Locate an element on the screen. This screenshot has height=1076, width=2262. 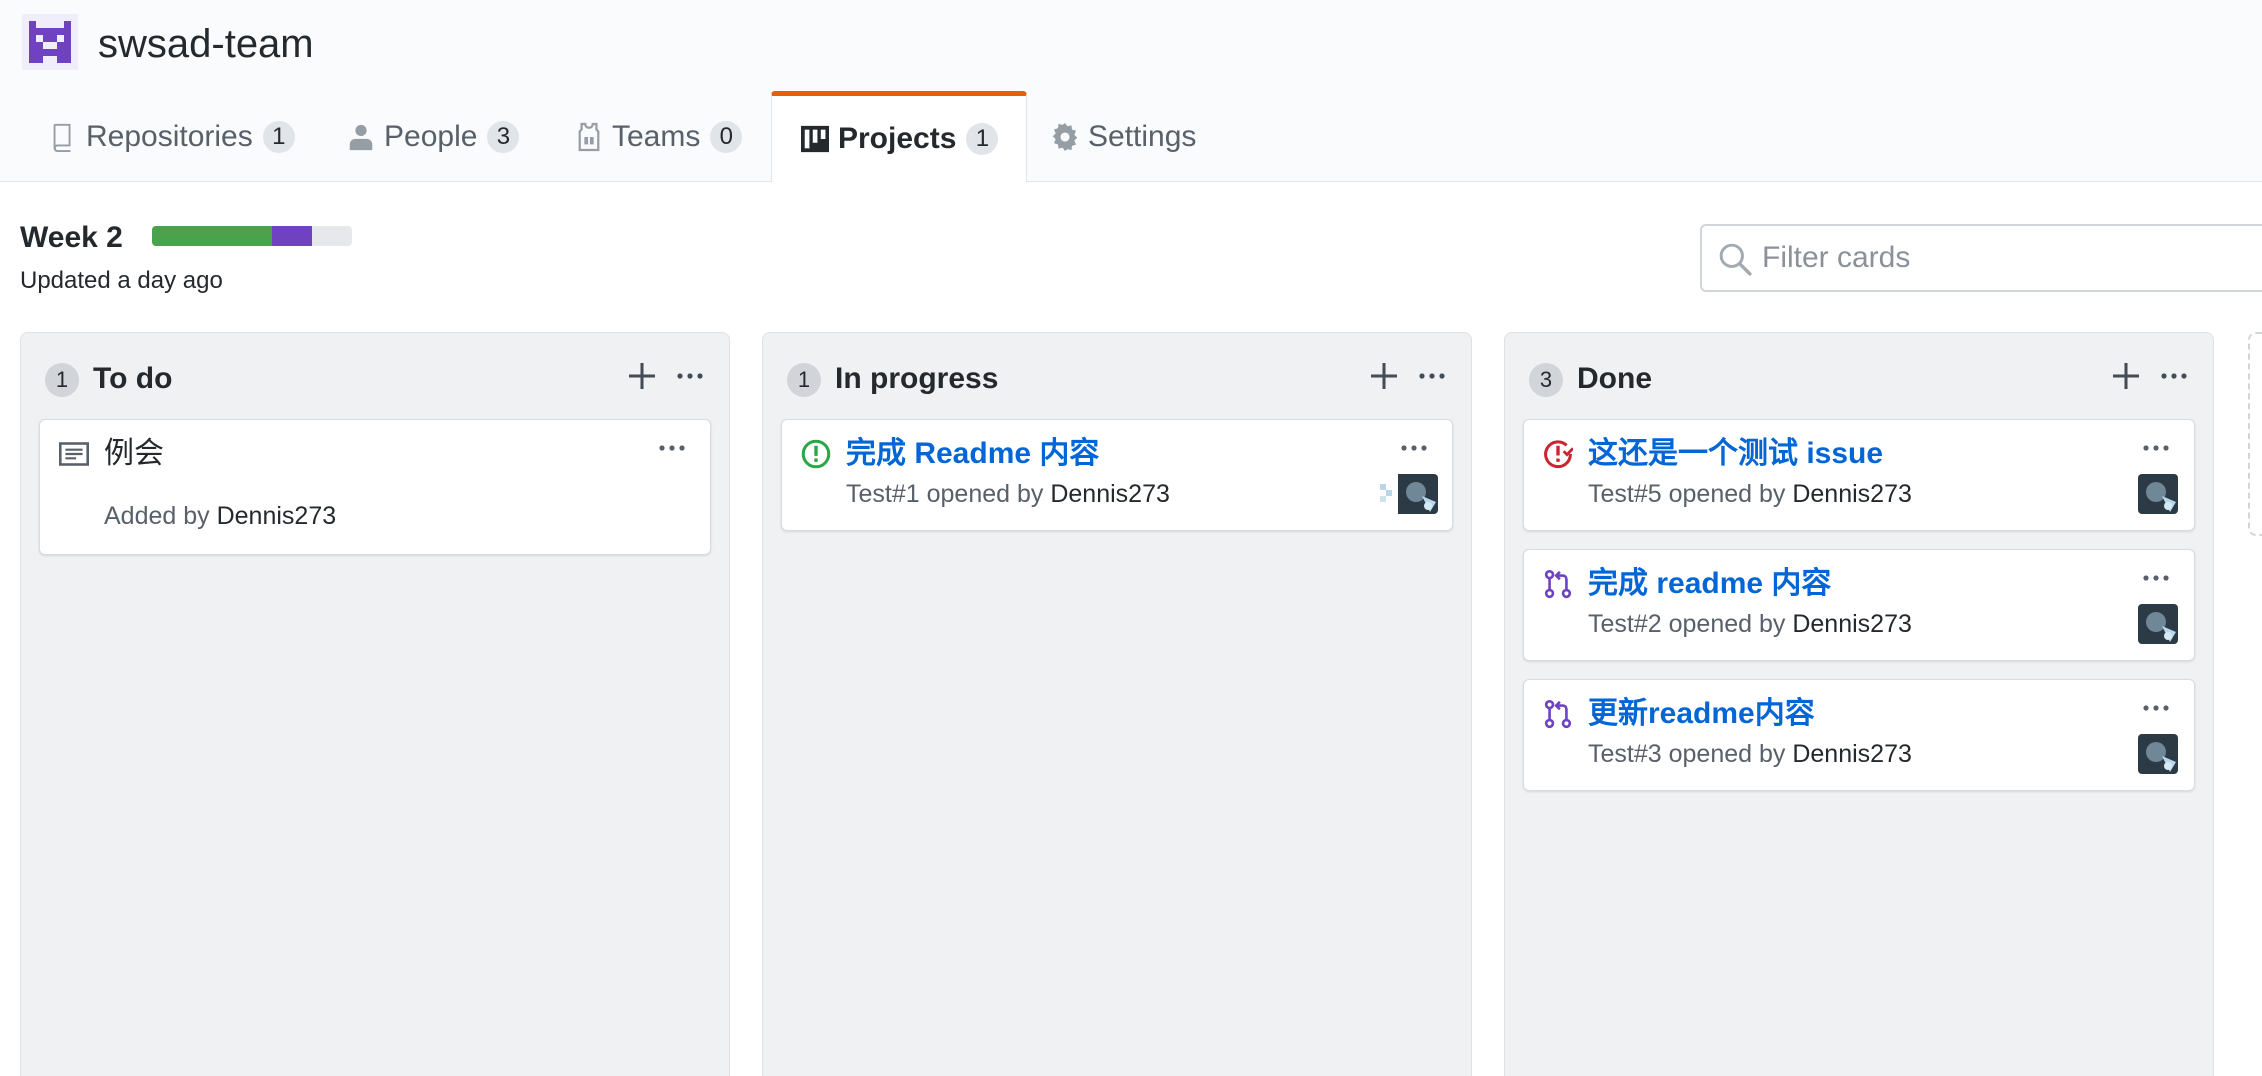
progress-done-segment is located at coordinates (212, 236).